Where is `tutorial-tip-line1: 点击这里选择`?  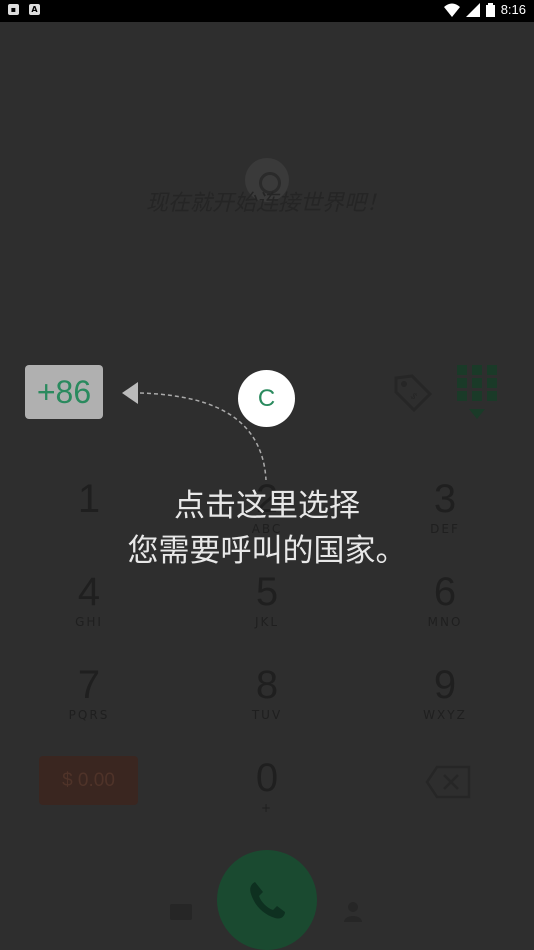
tutorial-tip-line1: 点击这里选择 is located at coordinates (267, 506).